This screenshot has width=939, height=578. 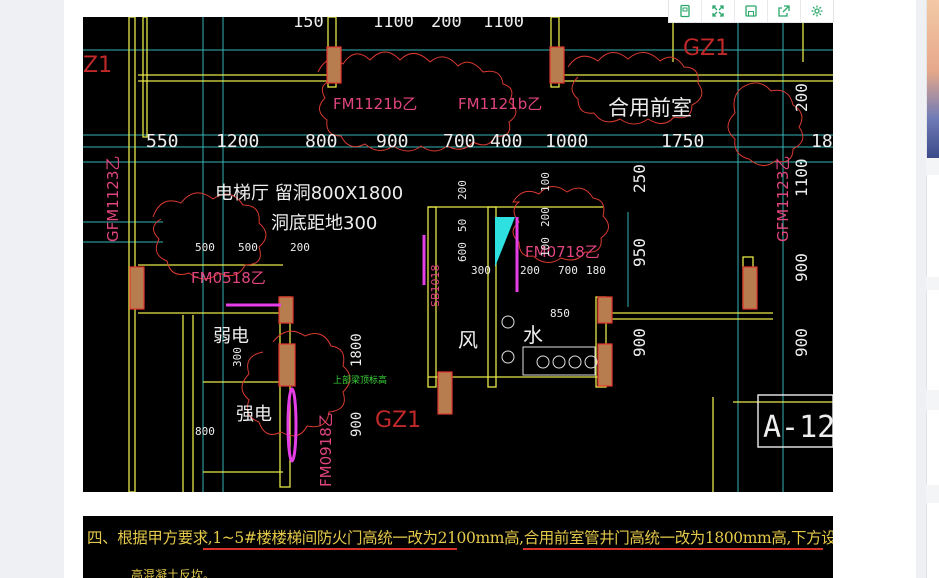 I want to click on dim-text: 550, so click(x=162, y=141).